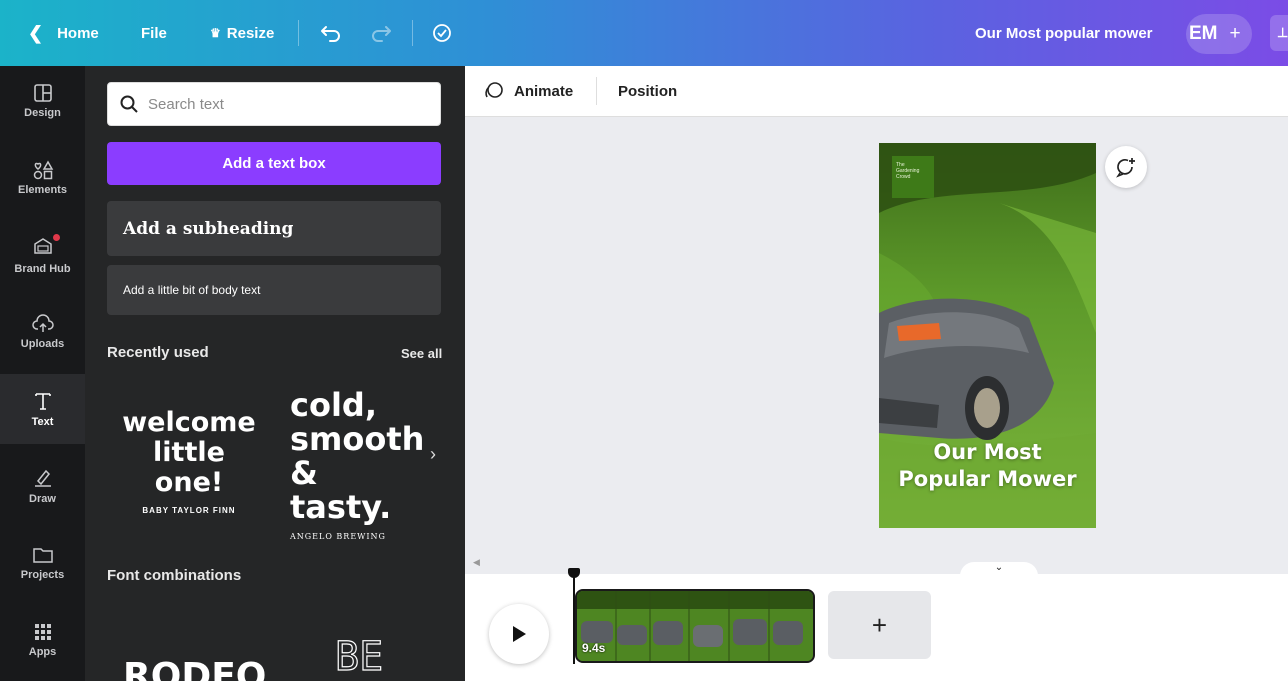 The image size is (1288, 681). What do you see at coordinates (1282, 32) in the screenshot?
I see `upload-icon: ⊥` at bounding box center [1282, 32].